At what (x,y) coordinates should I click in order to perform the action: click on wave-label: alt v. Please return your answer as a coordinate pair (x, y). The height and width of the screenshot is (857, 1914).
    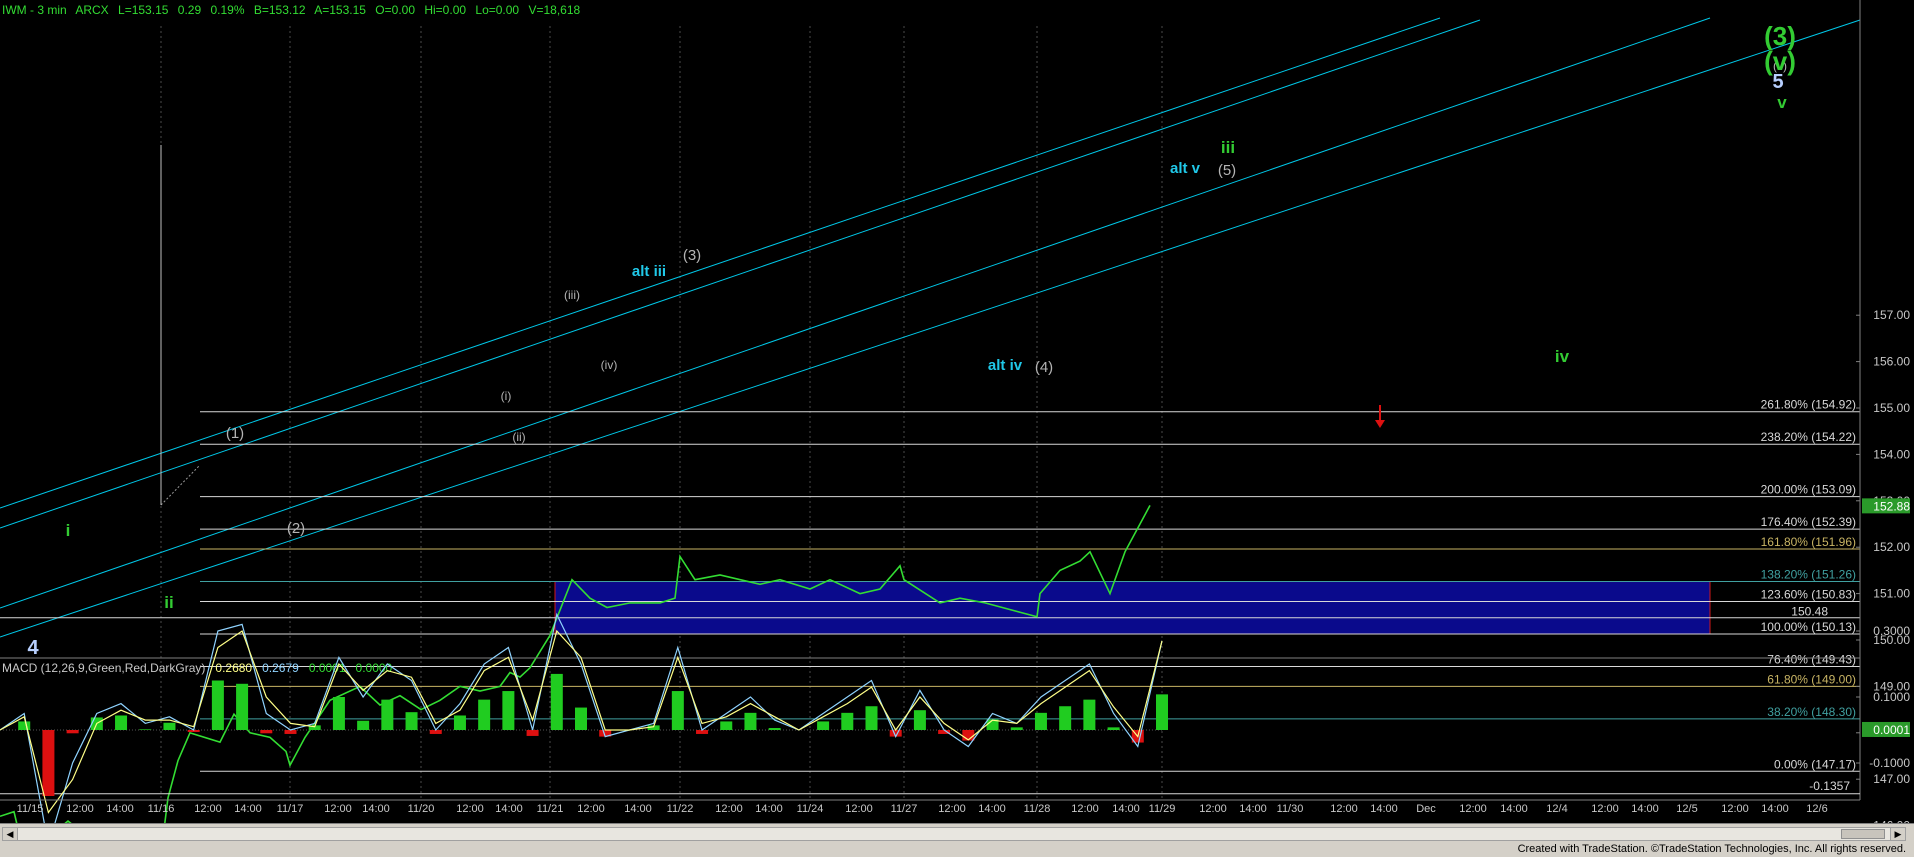
    Looking at the image, I should click on (1185, 168).